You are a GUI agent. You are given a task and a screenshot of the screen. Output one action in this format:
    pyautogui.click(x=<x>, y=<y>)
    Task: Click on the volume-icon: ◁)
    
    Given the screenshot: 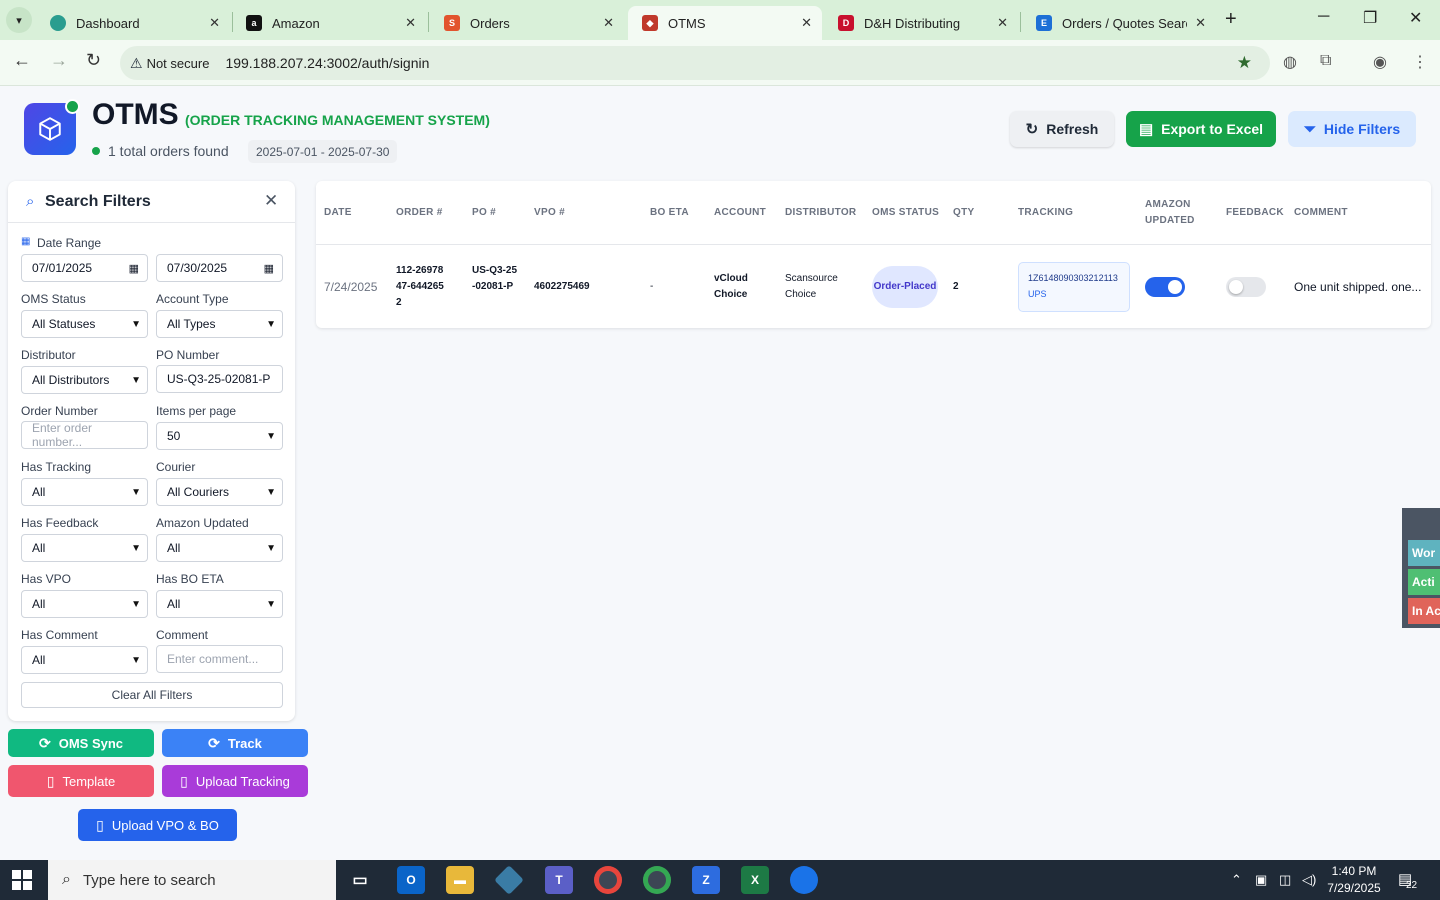 What is the action you would take?
    pyautogui.click(x=1309, y=880)
    